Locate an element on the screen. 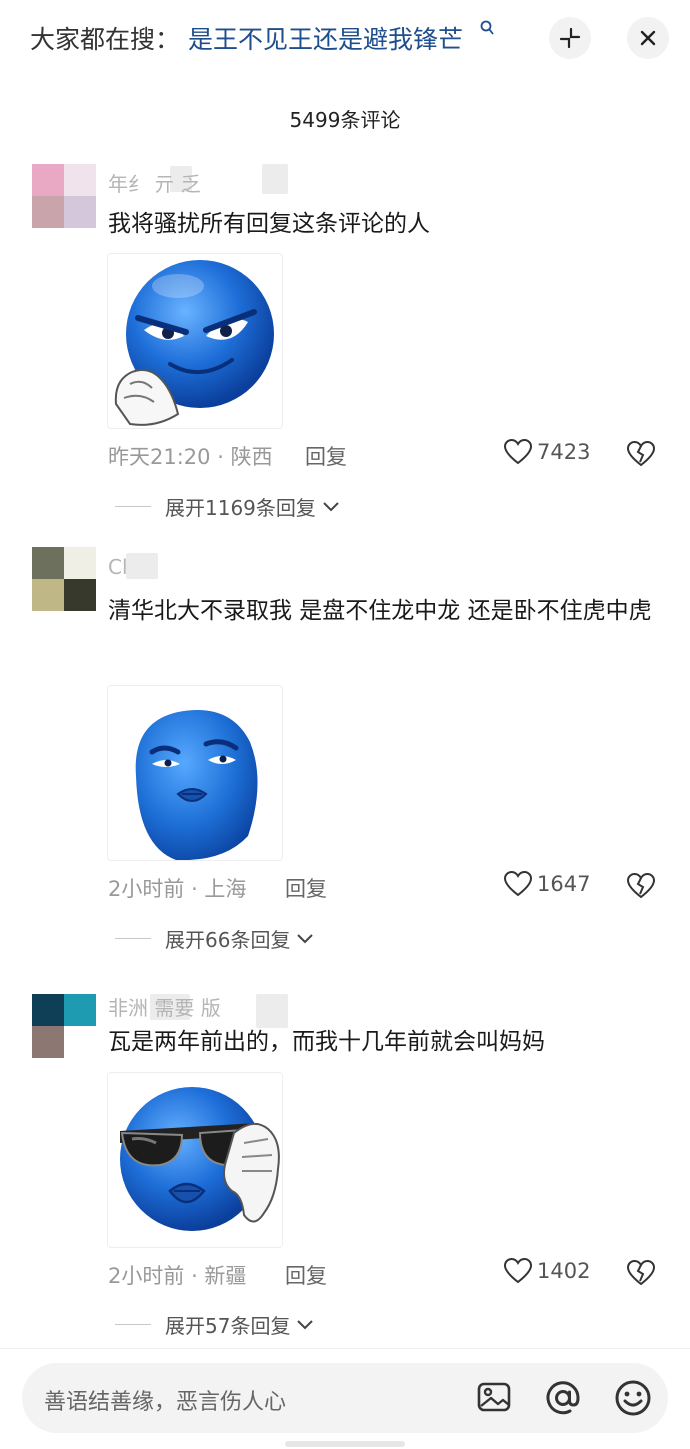 The width and height of the screenshot is (690, 1449). close-icon is located at coordinates (648, 38).